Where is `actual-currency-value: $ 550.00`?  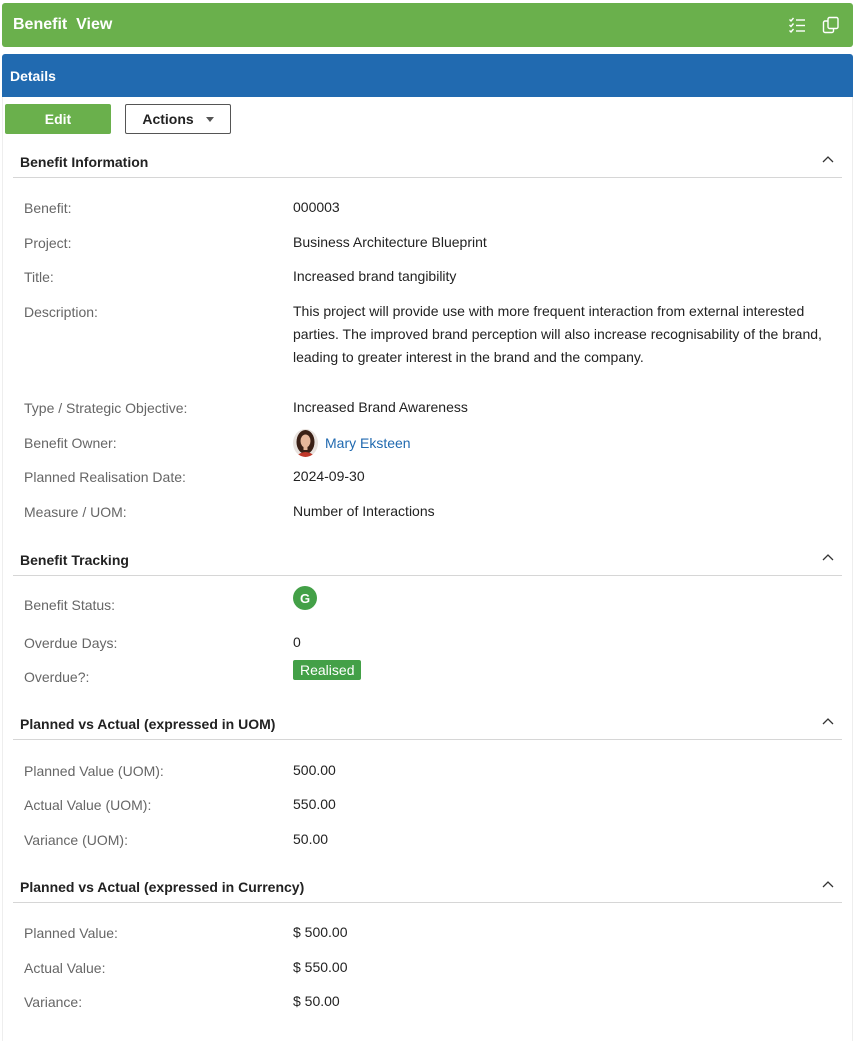
actual-currency-value: $ 550.00 is located at coordinates (320, 967).